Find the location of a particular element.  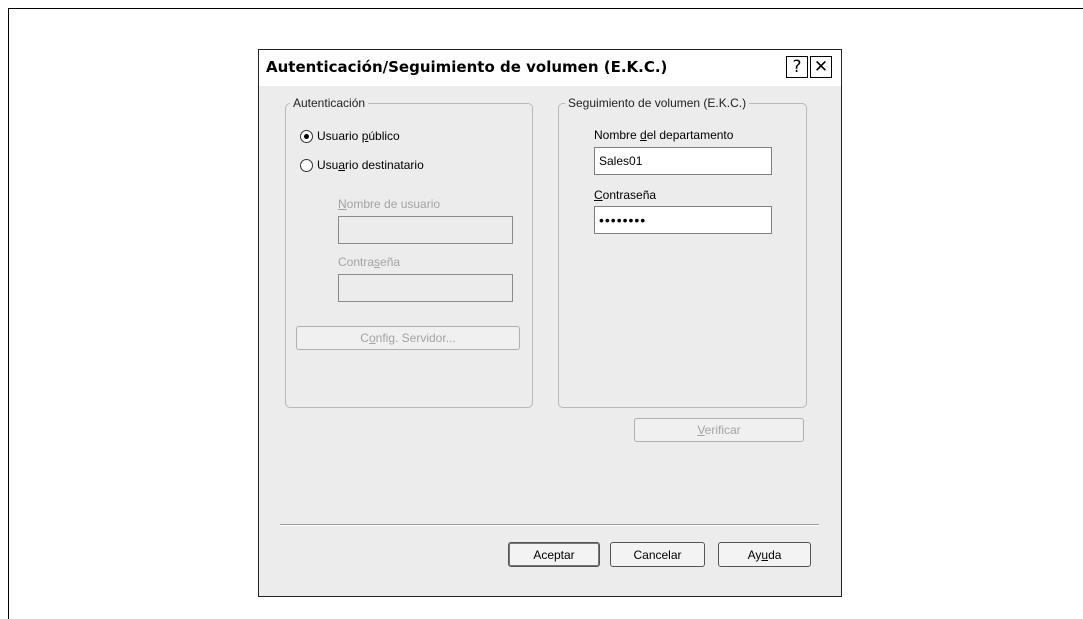

help-label: Ayuda is located at coordinates (764, 554).